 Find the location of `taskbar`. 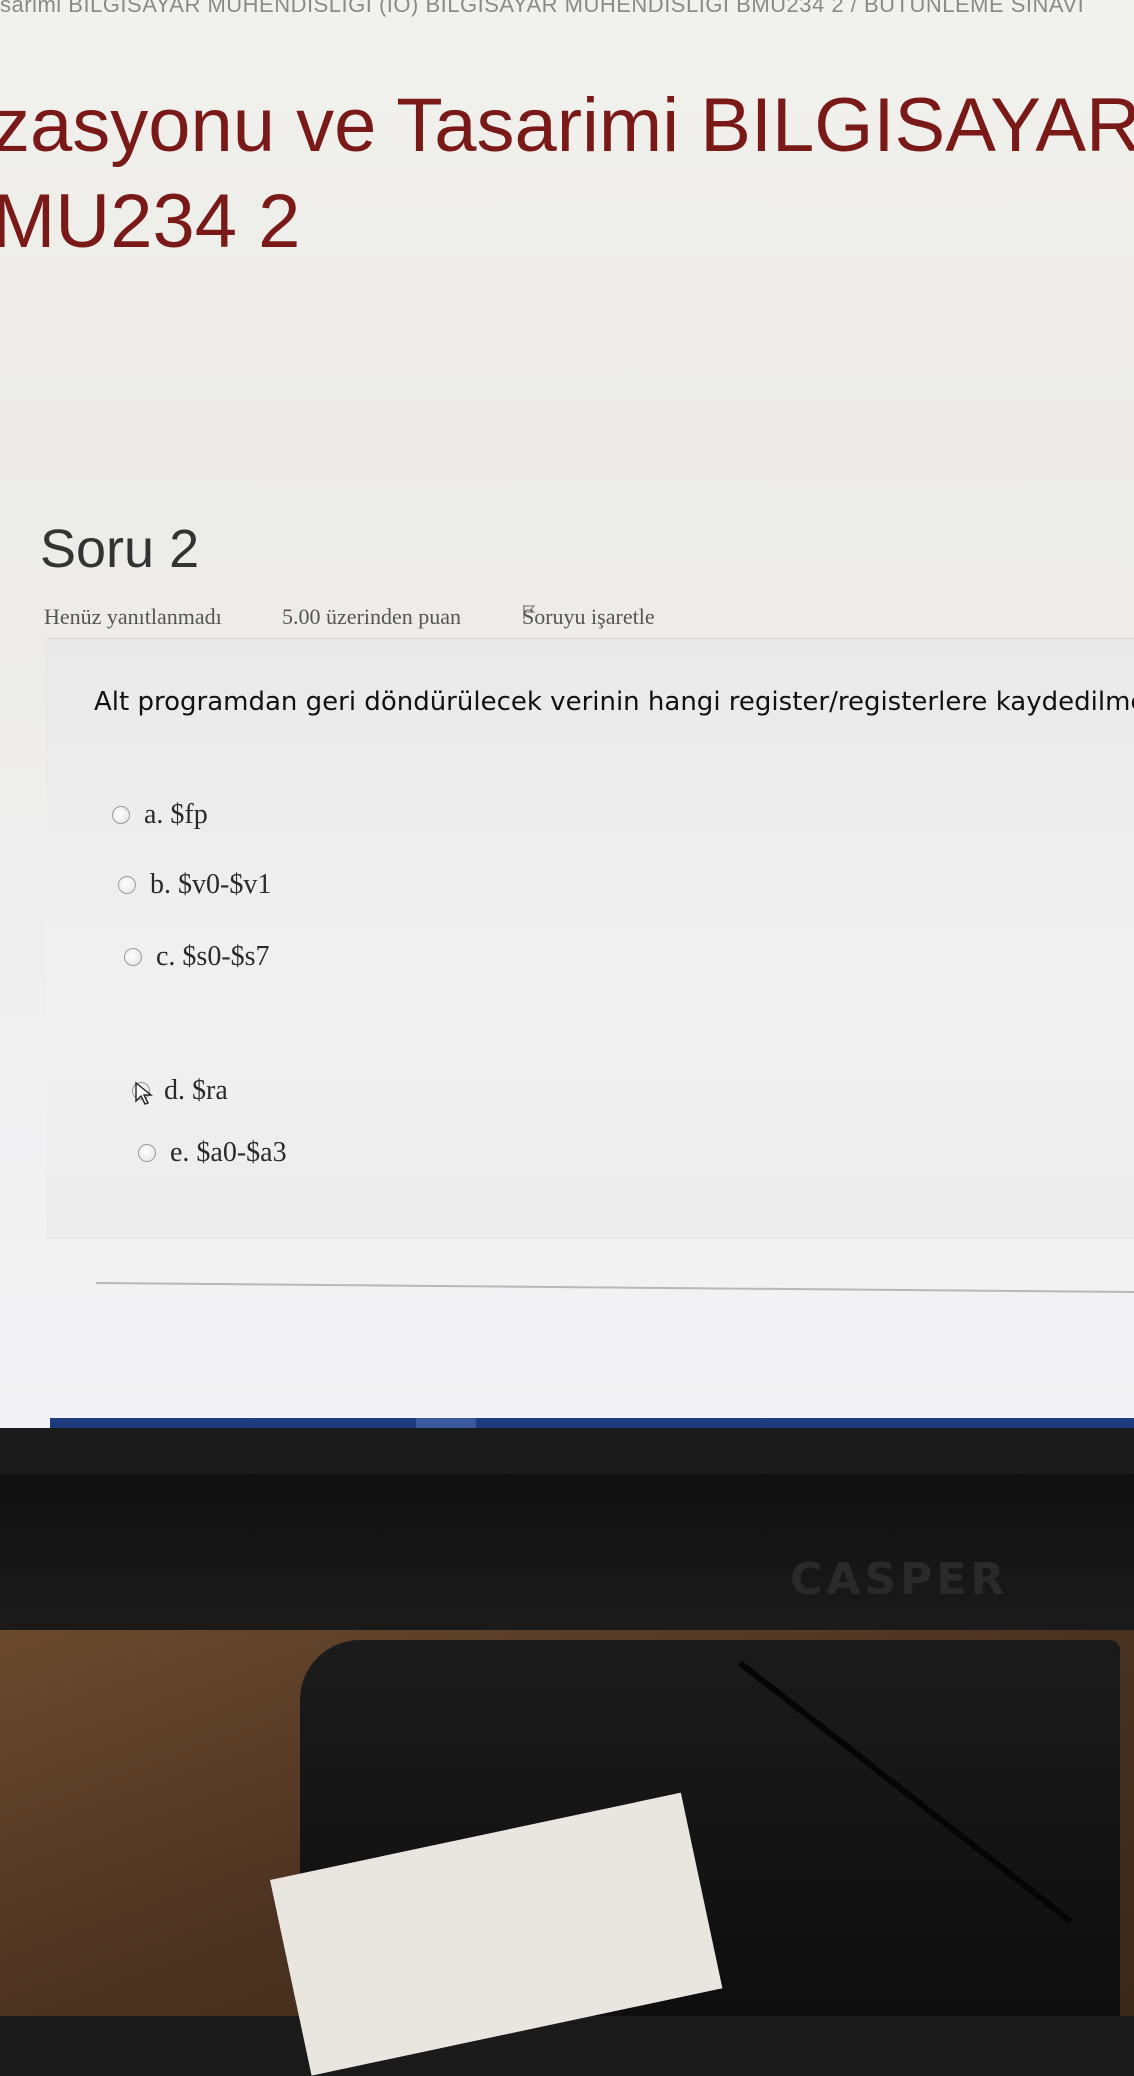

taskbar is located at coordinates (592, 1423).